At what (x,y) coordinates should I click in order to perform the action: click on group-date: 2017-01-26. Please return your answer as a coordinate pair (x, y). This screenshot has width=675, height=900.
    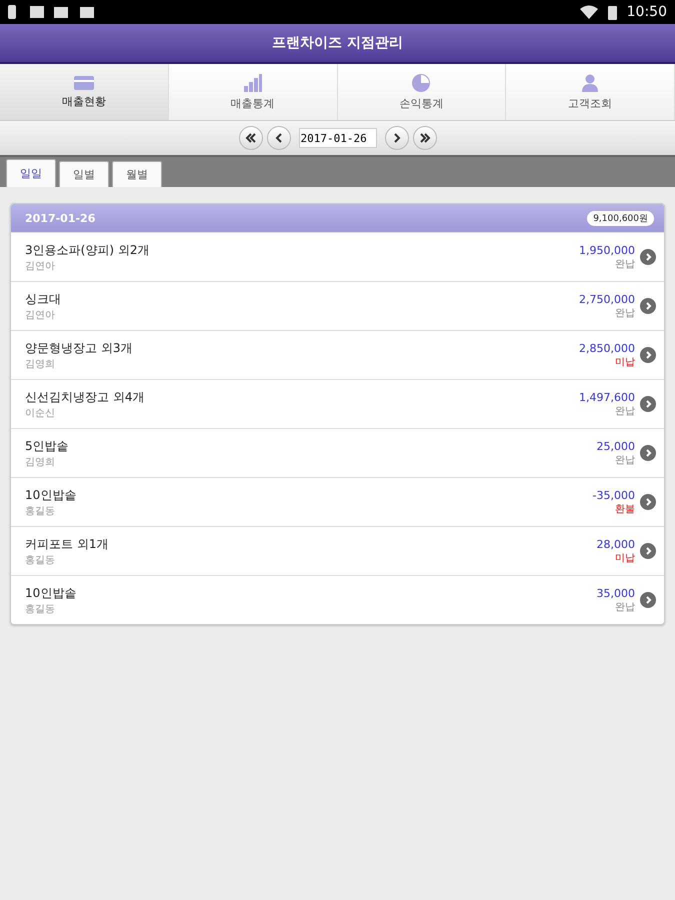
    Looking at the image, I should click on (60, 218).